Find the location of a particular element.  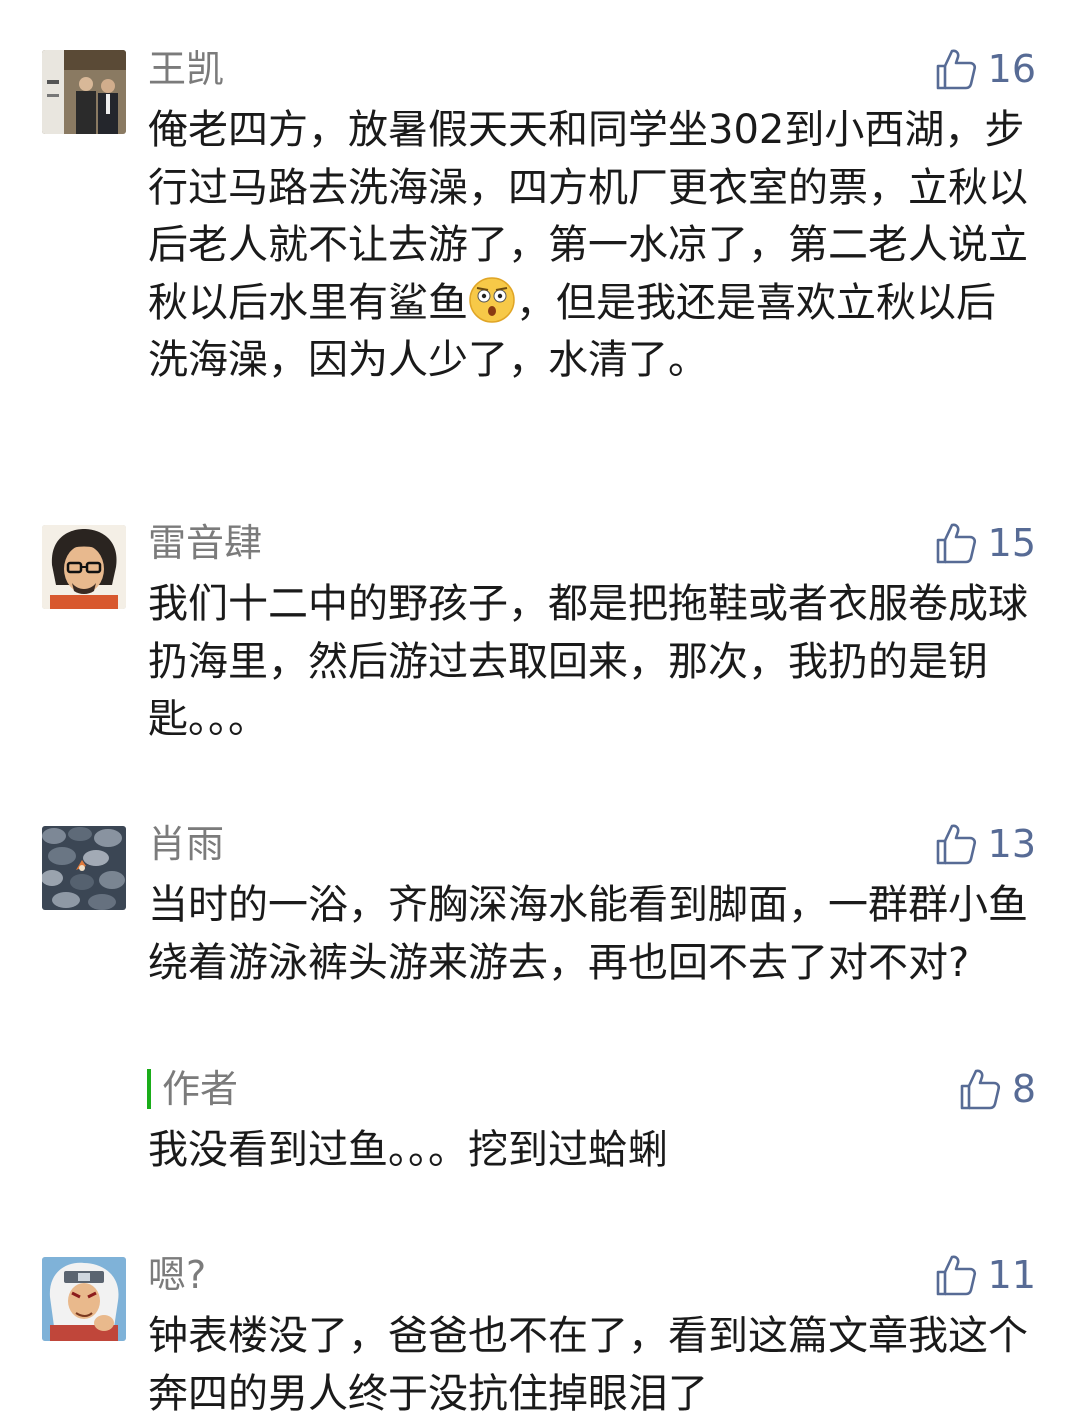

comment-text: 钟表楼没了，爸爸也不在了，看到这篇文章我这个奔四的男人终于没抗住掉眼泪了 is located at coordinates (588, 1365).